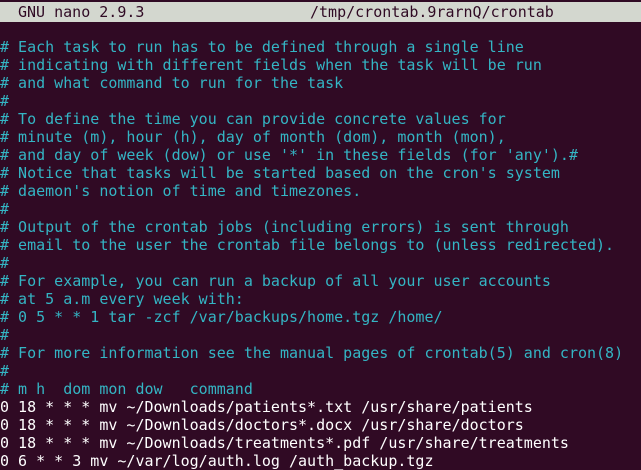  What do you see at coordinates (181, 191) in the screenshot?
I see `comment-line: # daemon's notion of time and timezones.` at bounding box center [181, 191].